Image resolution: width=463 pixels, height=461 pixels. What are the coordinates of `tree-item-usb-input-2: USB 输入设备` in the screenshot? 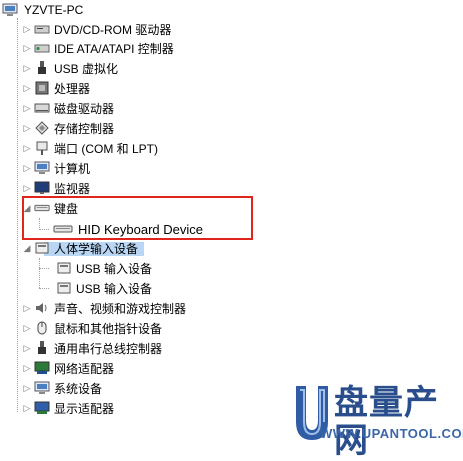 It's located at (104, 288).